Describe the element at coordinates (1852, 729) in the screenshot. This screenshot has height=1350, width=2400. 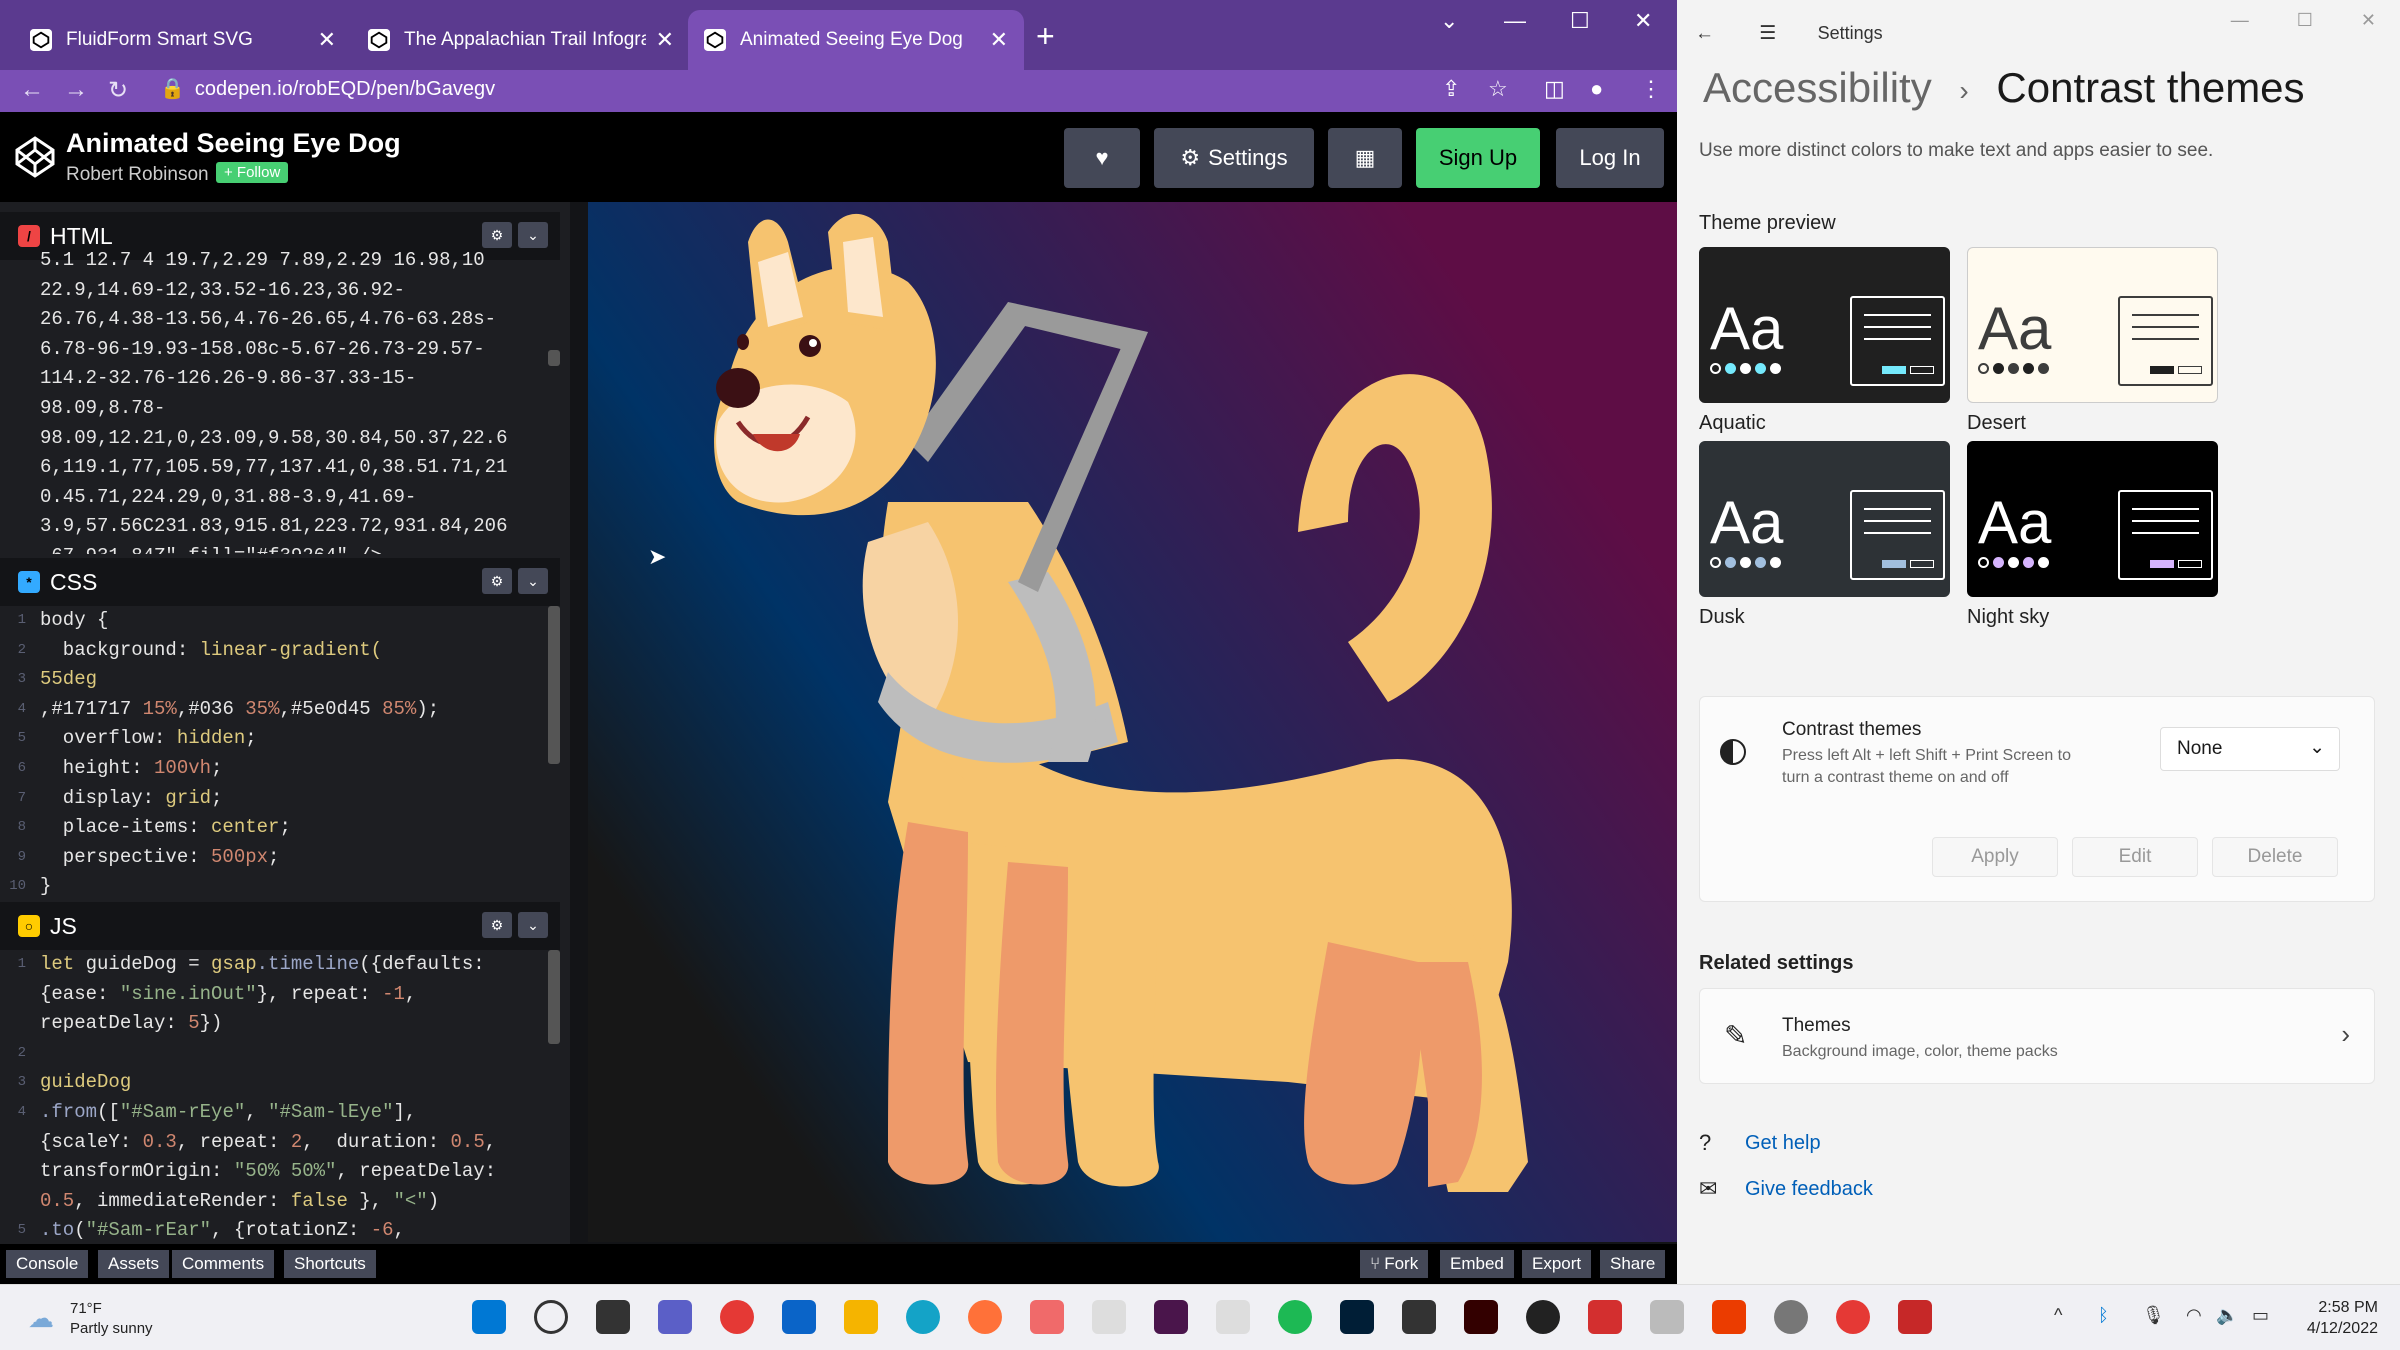
I see `contrast-themes-title: Contrast themes` at that location.